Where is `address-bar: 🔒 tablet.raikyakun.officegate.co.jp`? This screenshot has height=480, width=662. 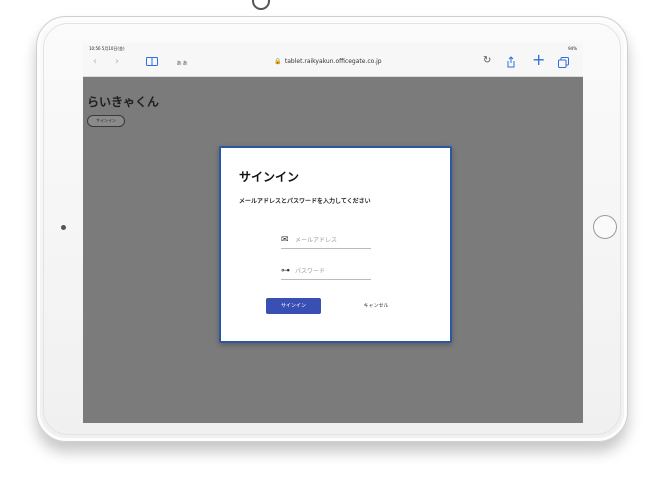 address-bar: 🔒 tablet.raikyakun.officegate.co.jp is located at coordinates (328, 62).